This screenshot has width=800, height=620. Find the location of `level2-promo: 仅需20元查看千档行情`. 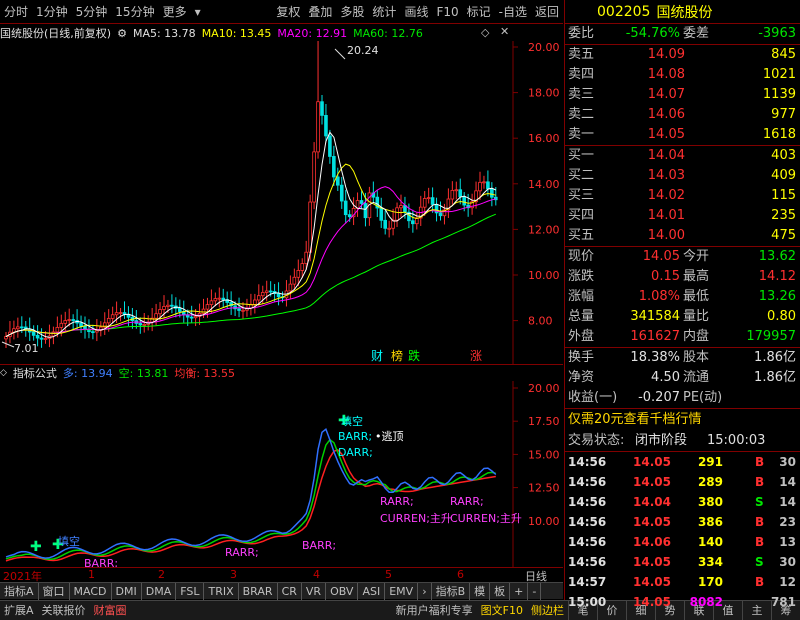

level2-promo: 仅需20元查看千档行情 is located at coordinates (682, 420).